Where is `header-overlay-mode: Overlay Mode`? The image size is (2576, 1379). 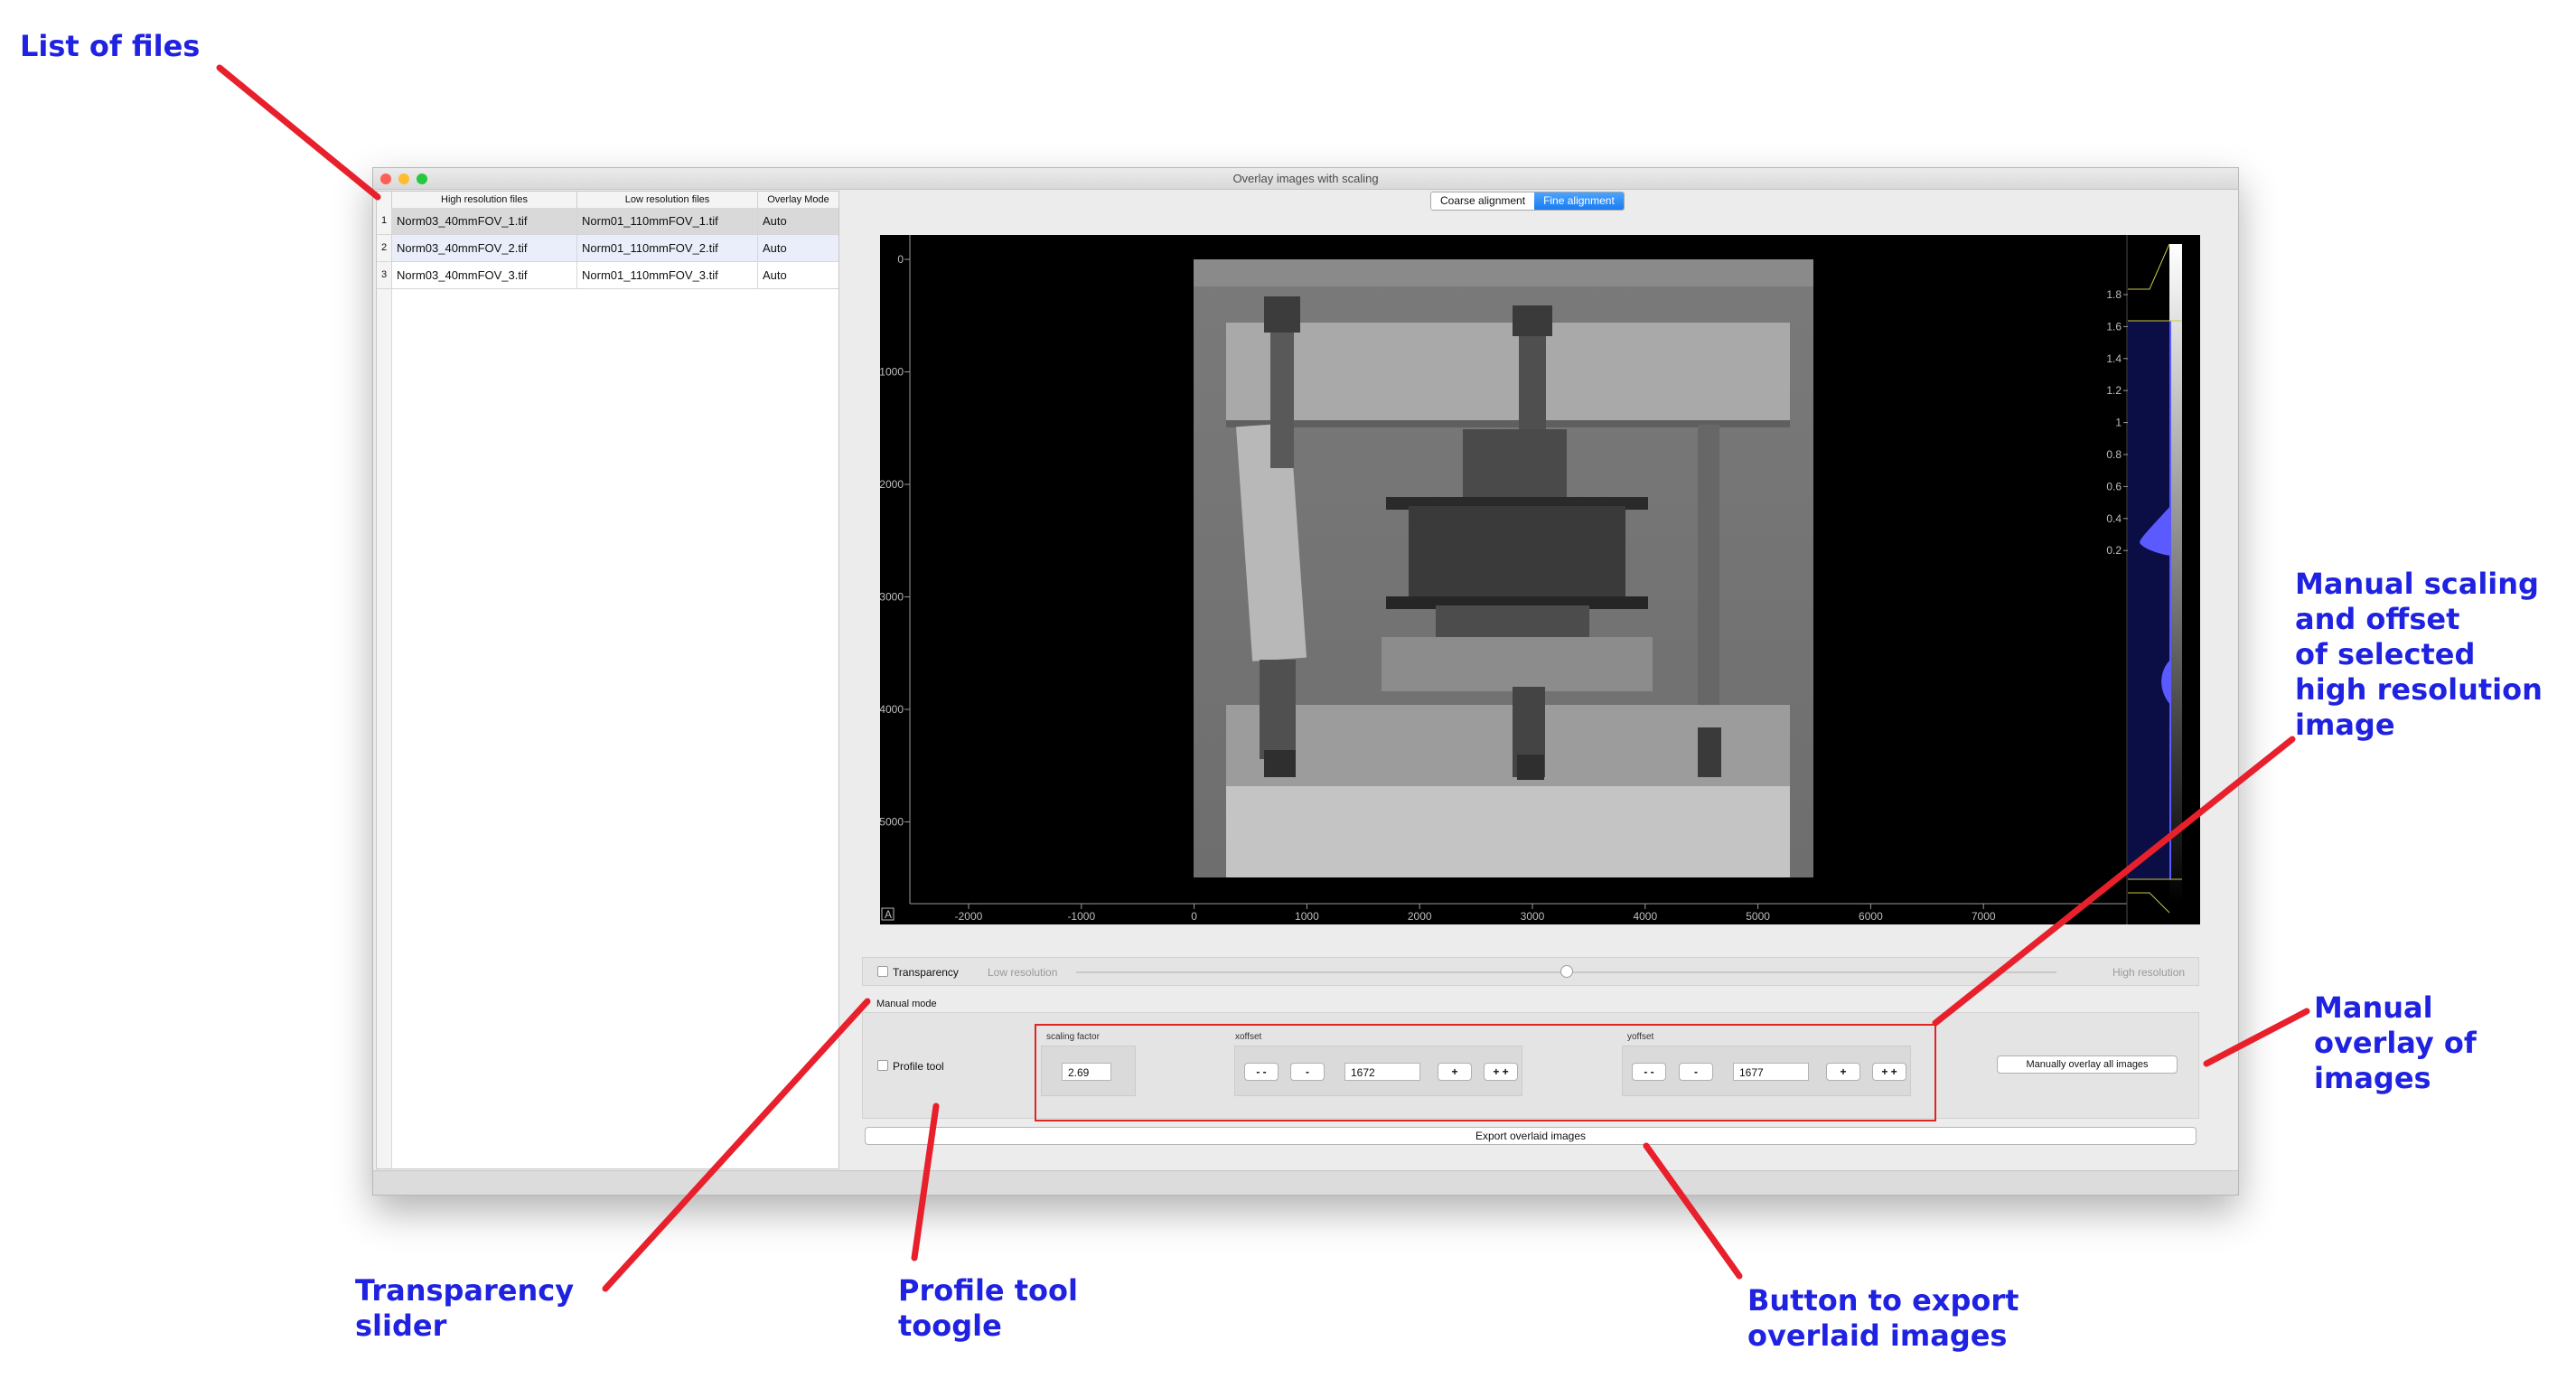 header-overlay-mode: Overlay Mode is located at coordinates (797, 200).